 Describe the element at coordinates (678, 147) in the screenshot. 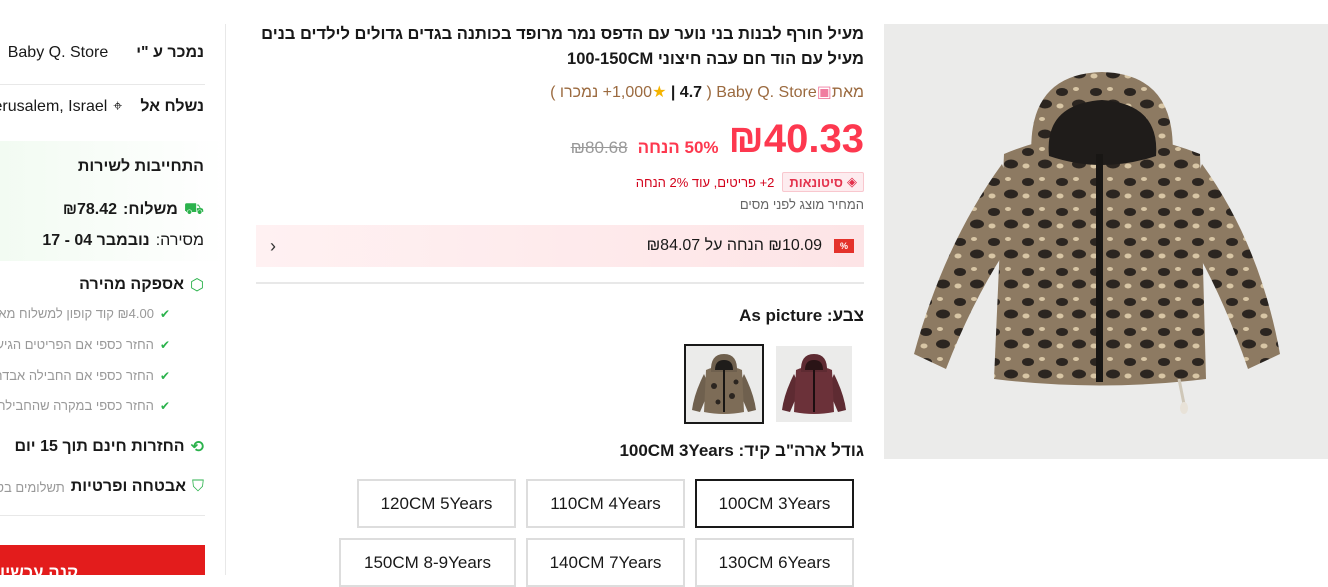

I see `discount-badge: 50% הנחה` at that location.